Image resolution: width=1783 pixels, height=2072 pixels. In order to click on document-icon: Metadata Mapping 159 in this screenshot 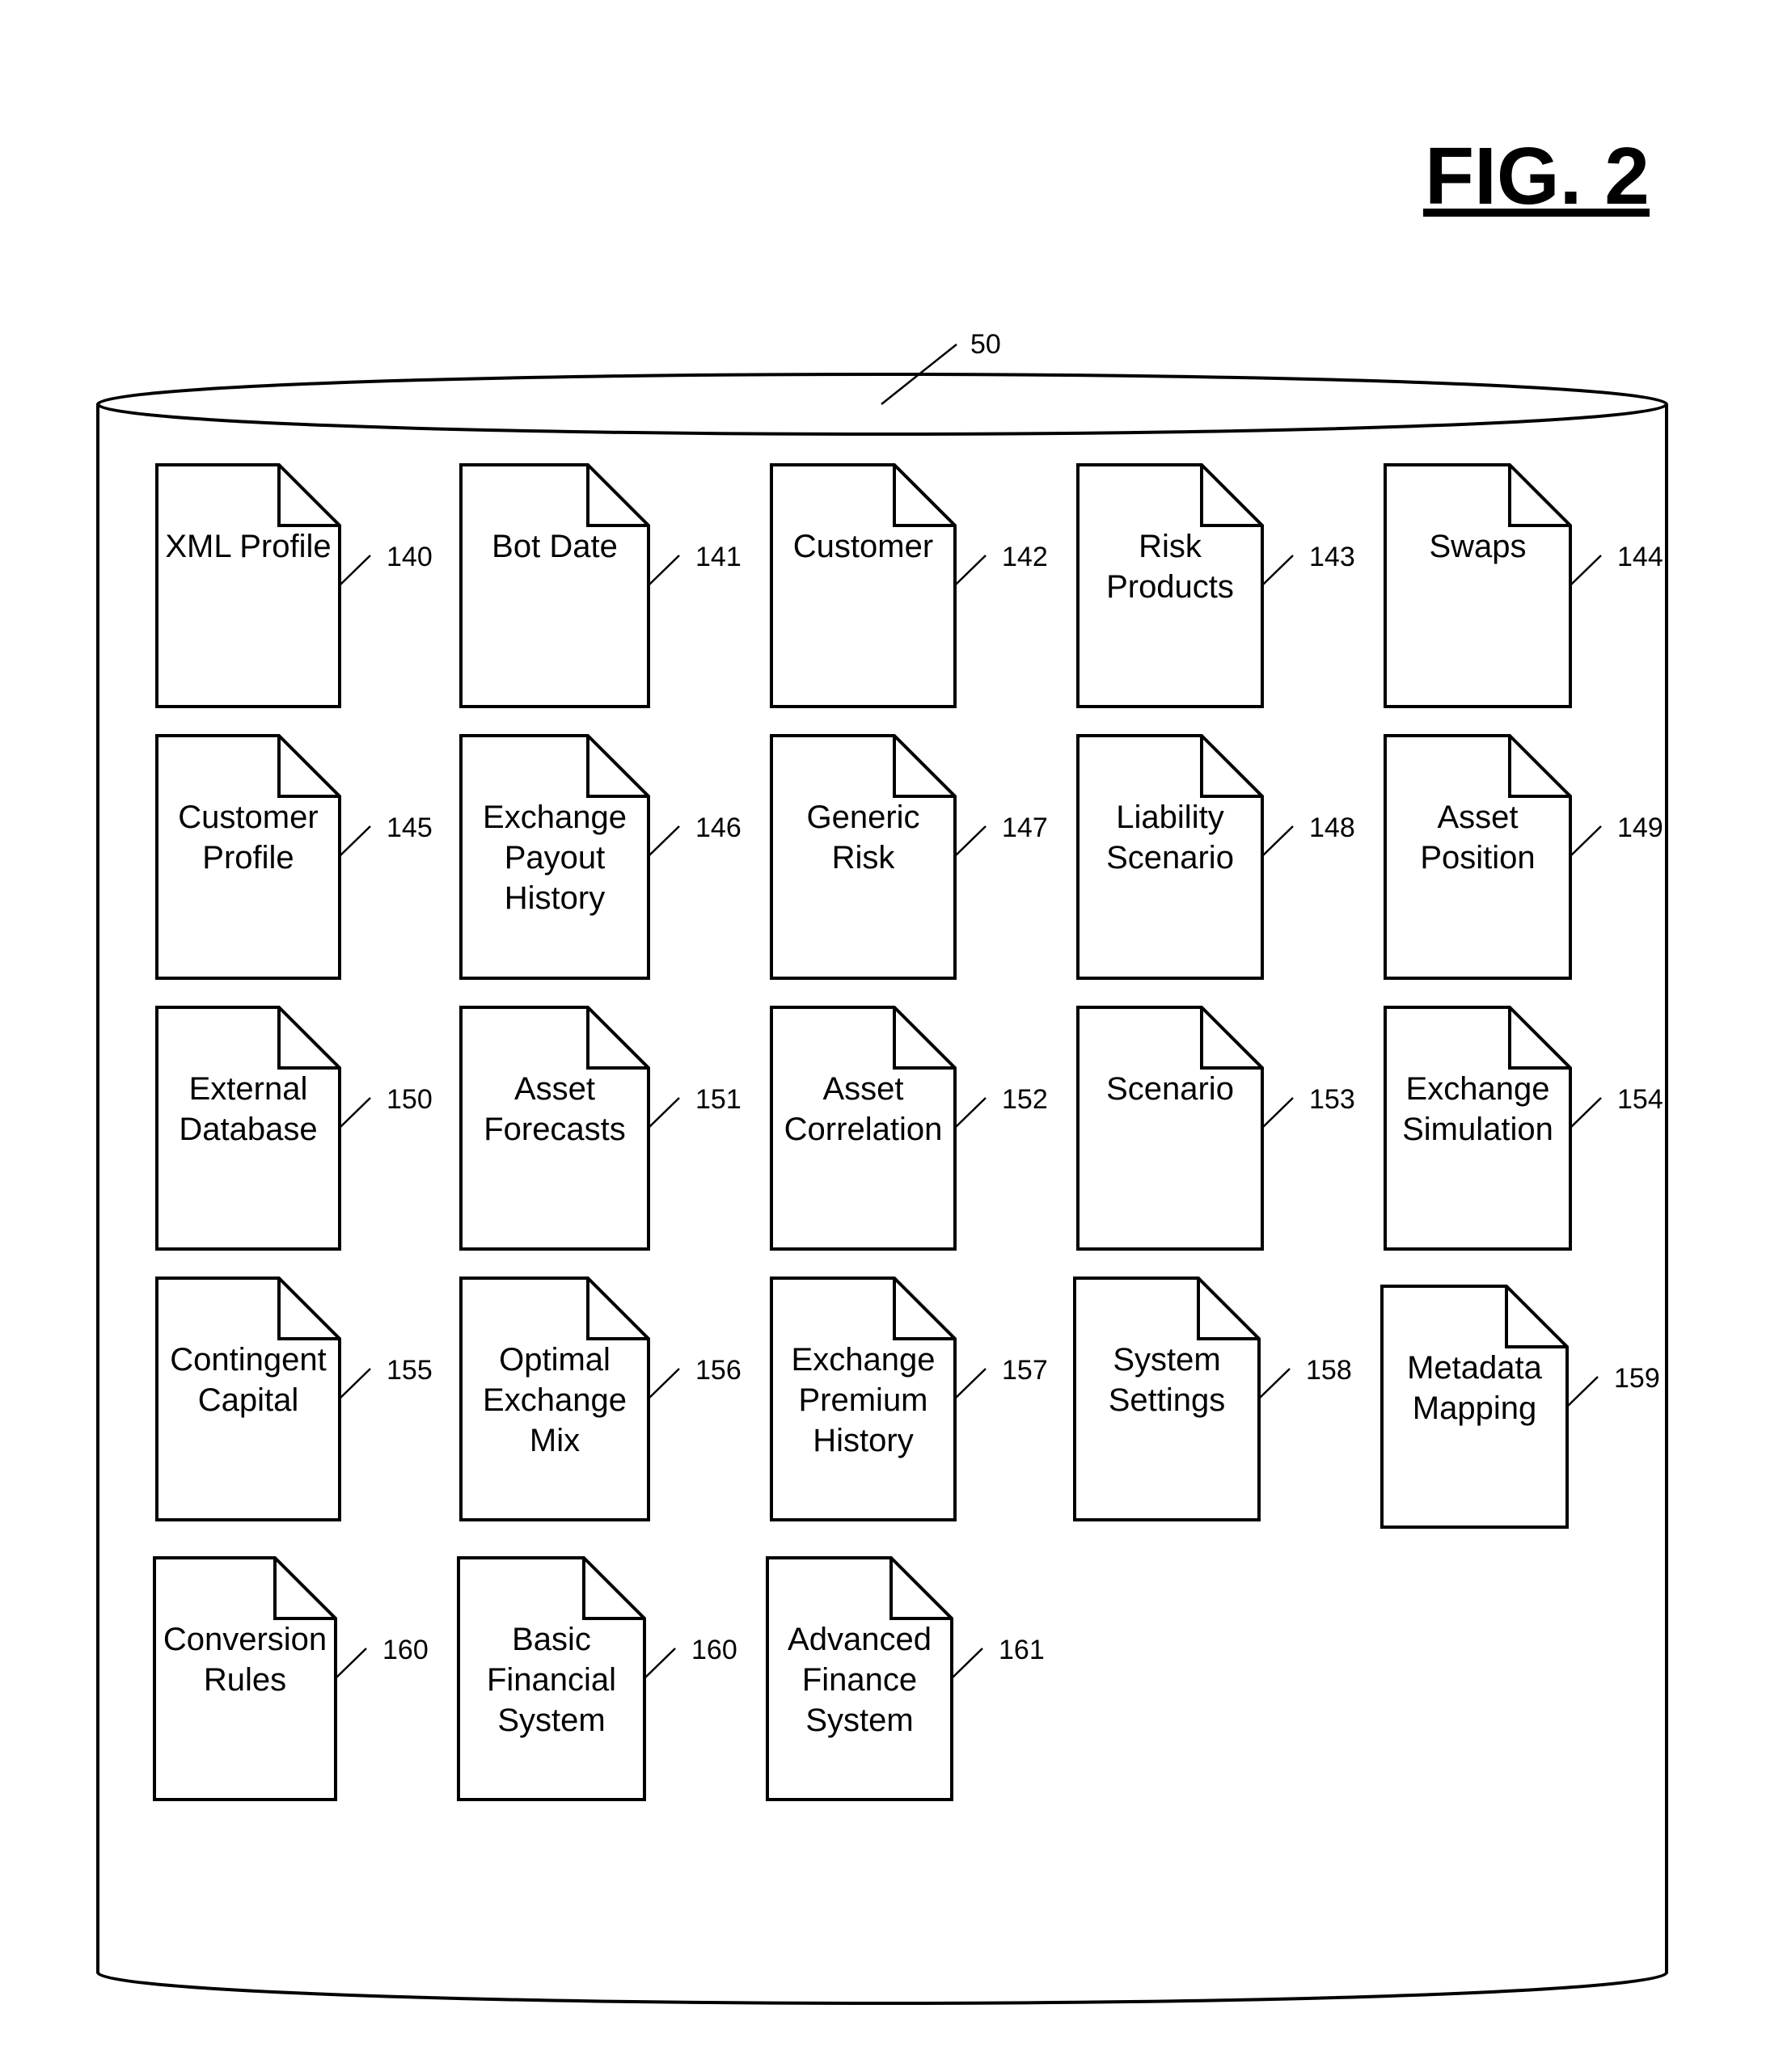, I will do `click(1520, 1407)`.